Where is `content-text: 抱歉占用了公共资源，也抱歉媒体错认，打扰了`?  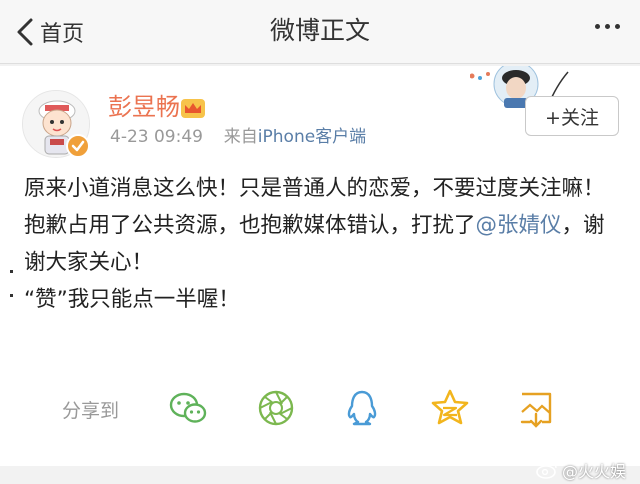 content-text: 抱歉占用了公共资源，也抱歉媒体错认，打扰了 is located at coordinates (250, 225).